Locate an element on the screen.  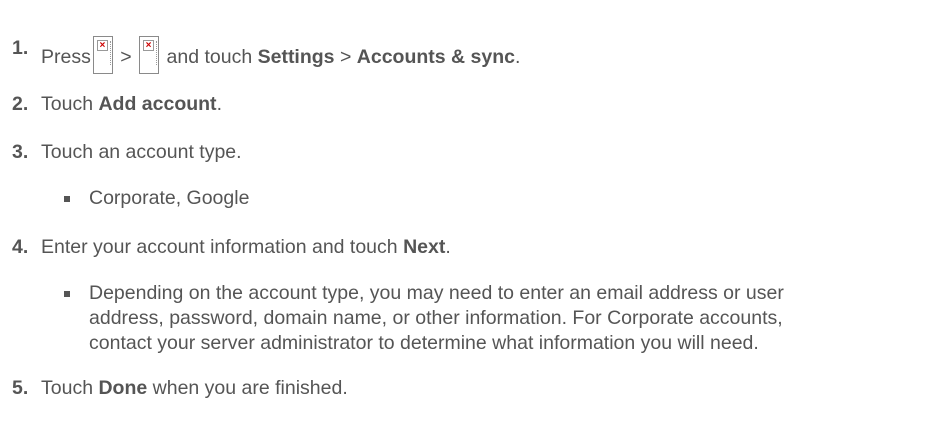
bullet-text: Corporate, Google is located at coordinates (169, 198).